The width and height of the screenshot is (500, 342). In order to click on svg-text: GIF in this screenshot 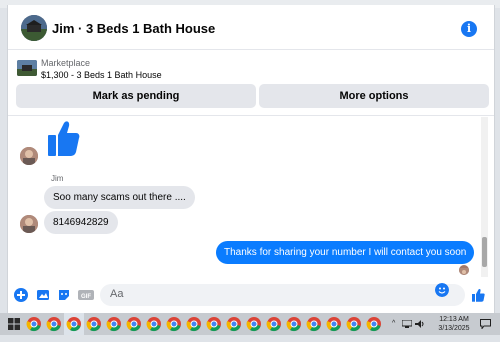, I will do `click(86, 297)`.